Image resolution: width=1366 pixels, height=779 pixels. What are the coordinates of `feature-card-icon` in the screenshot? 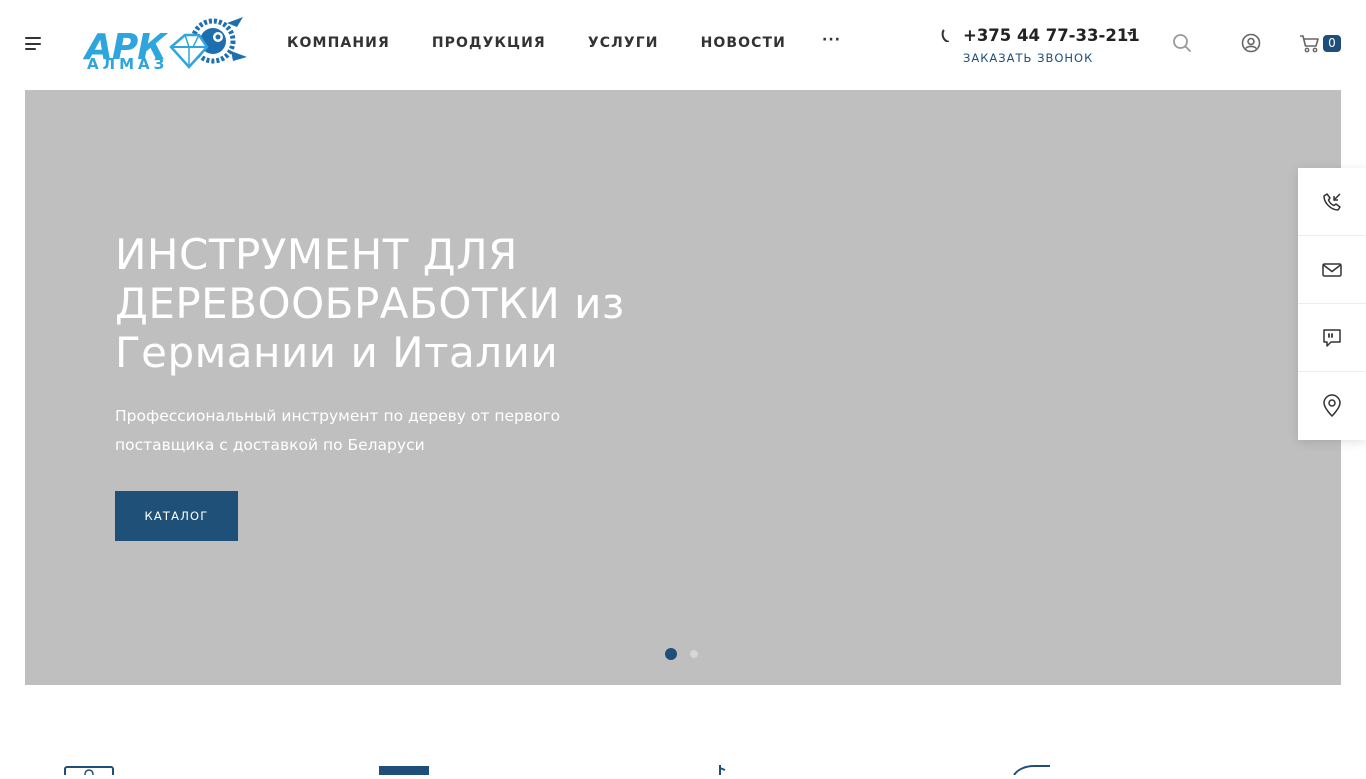 It's located at (89, 769).